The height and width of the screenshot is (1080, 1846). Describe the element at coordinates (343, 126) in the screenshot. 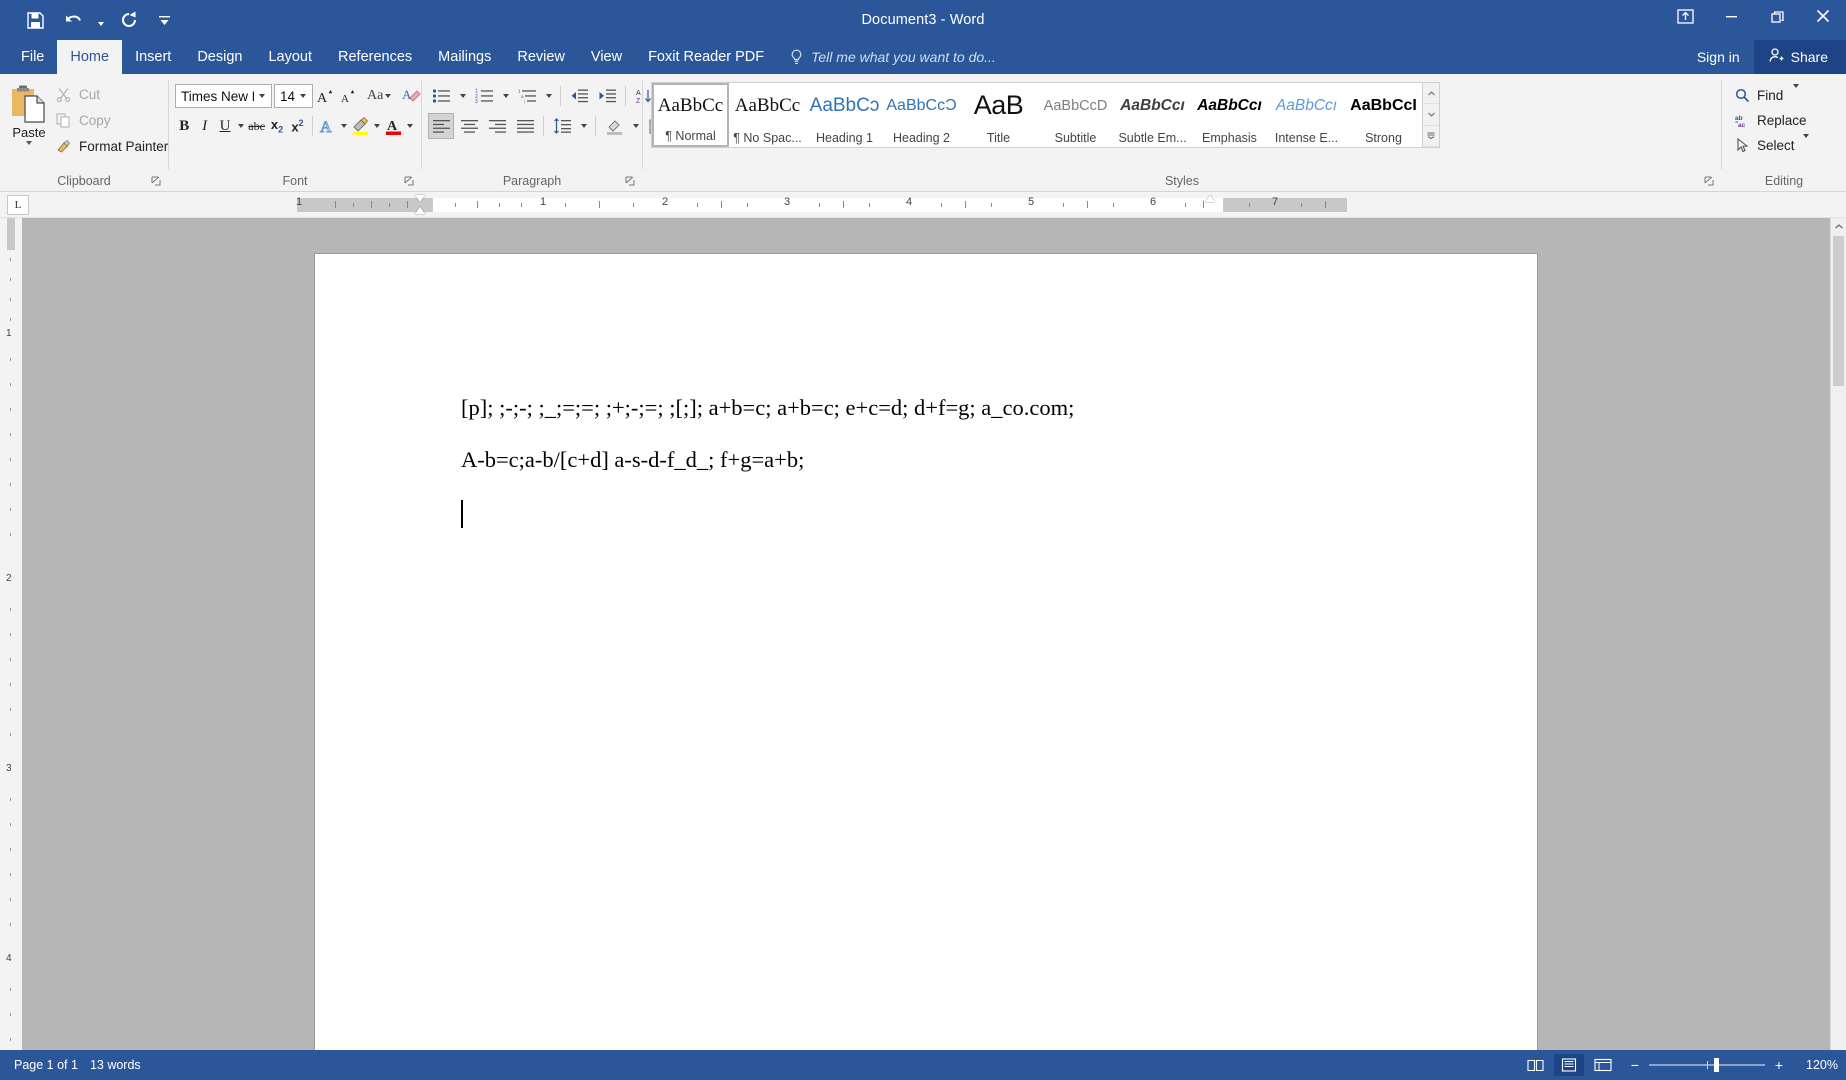

I see `text-effects-dropdown-icon` at that location.